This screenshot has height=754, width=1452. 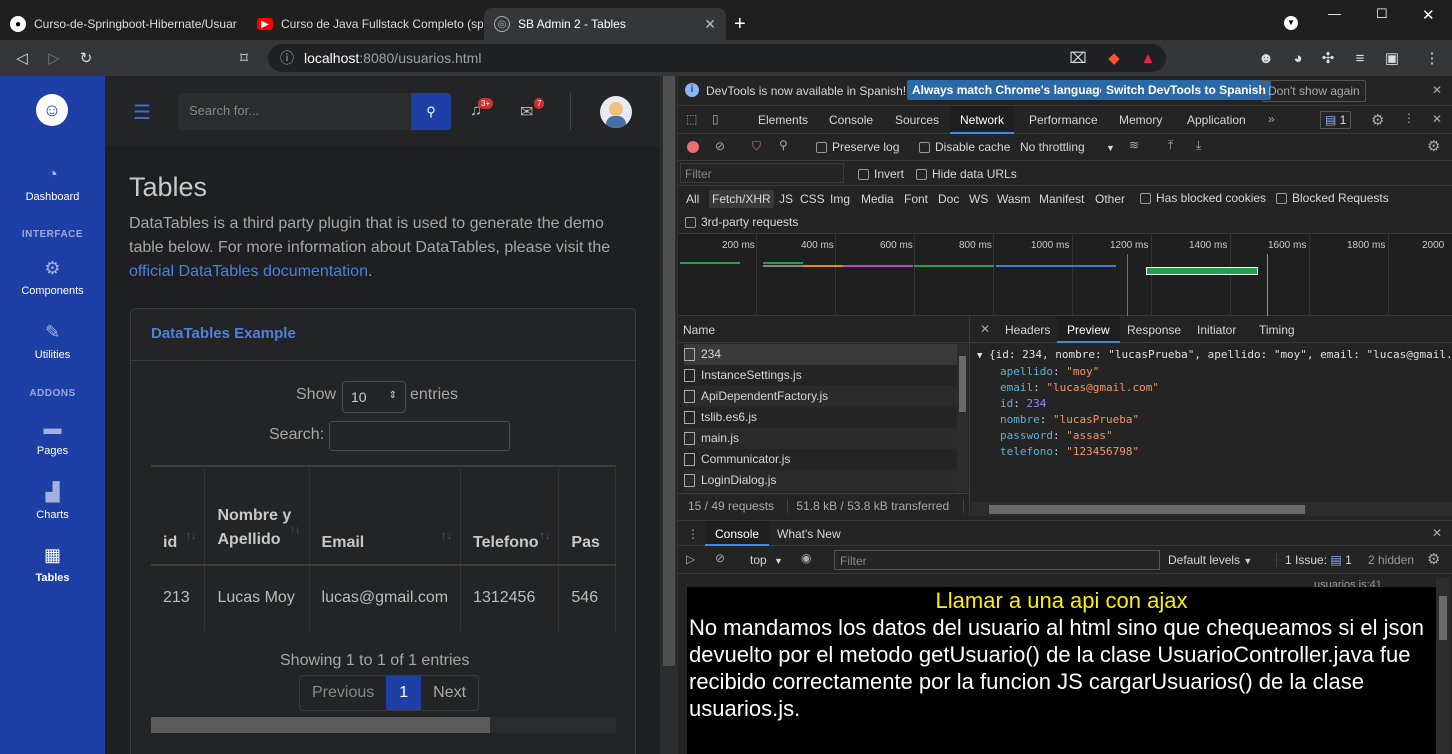 I want to click on tab-memory: Memory, so click(x=1140, y=120).